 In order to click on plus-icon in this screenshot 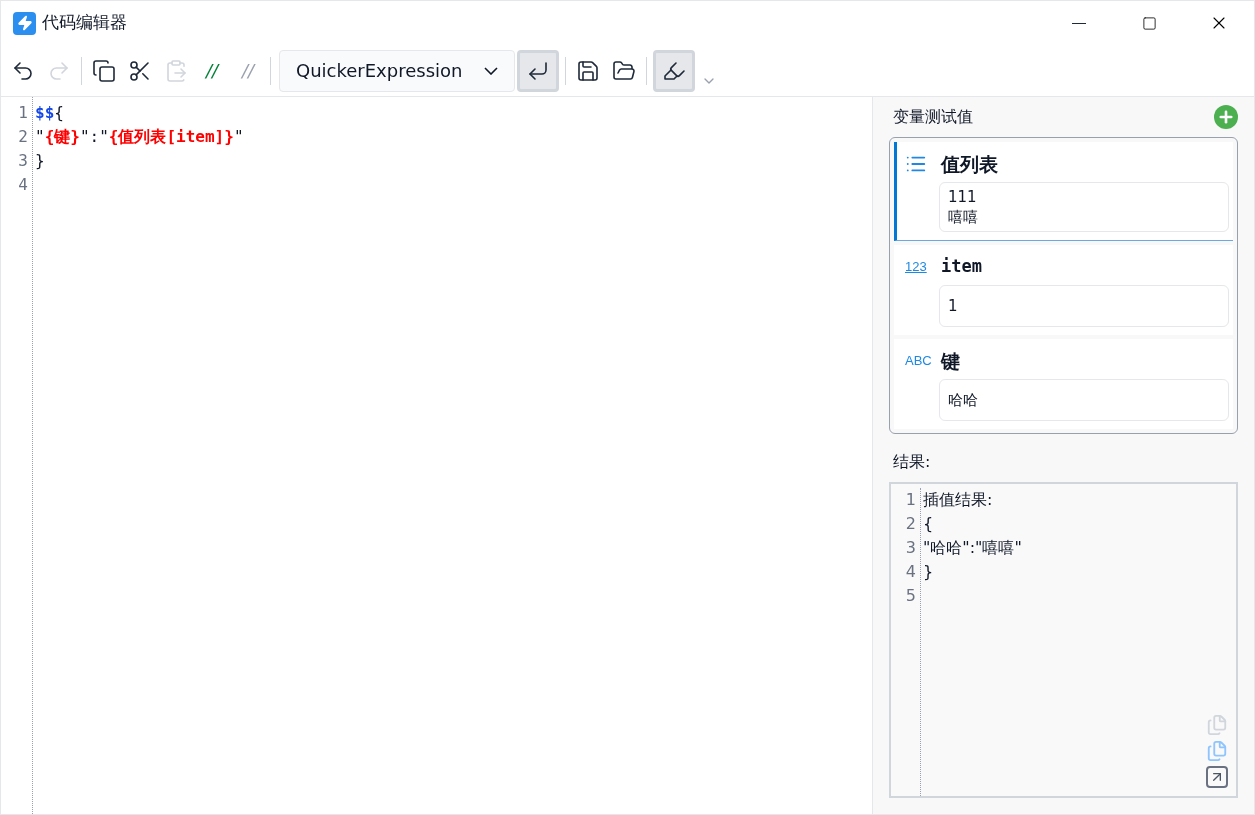, I will do `click(1226, 117)`.